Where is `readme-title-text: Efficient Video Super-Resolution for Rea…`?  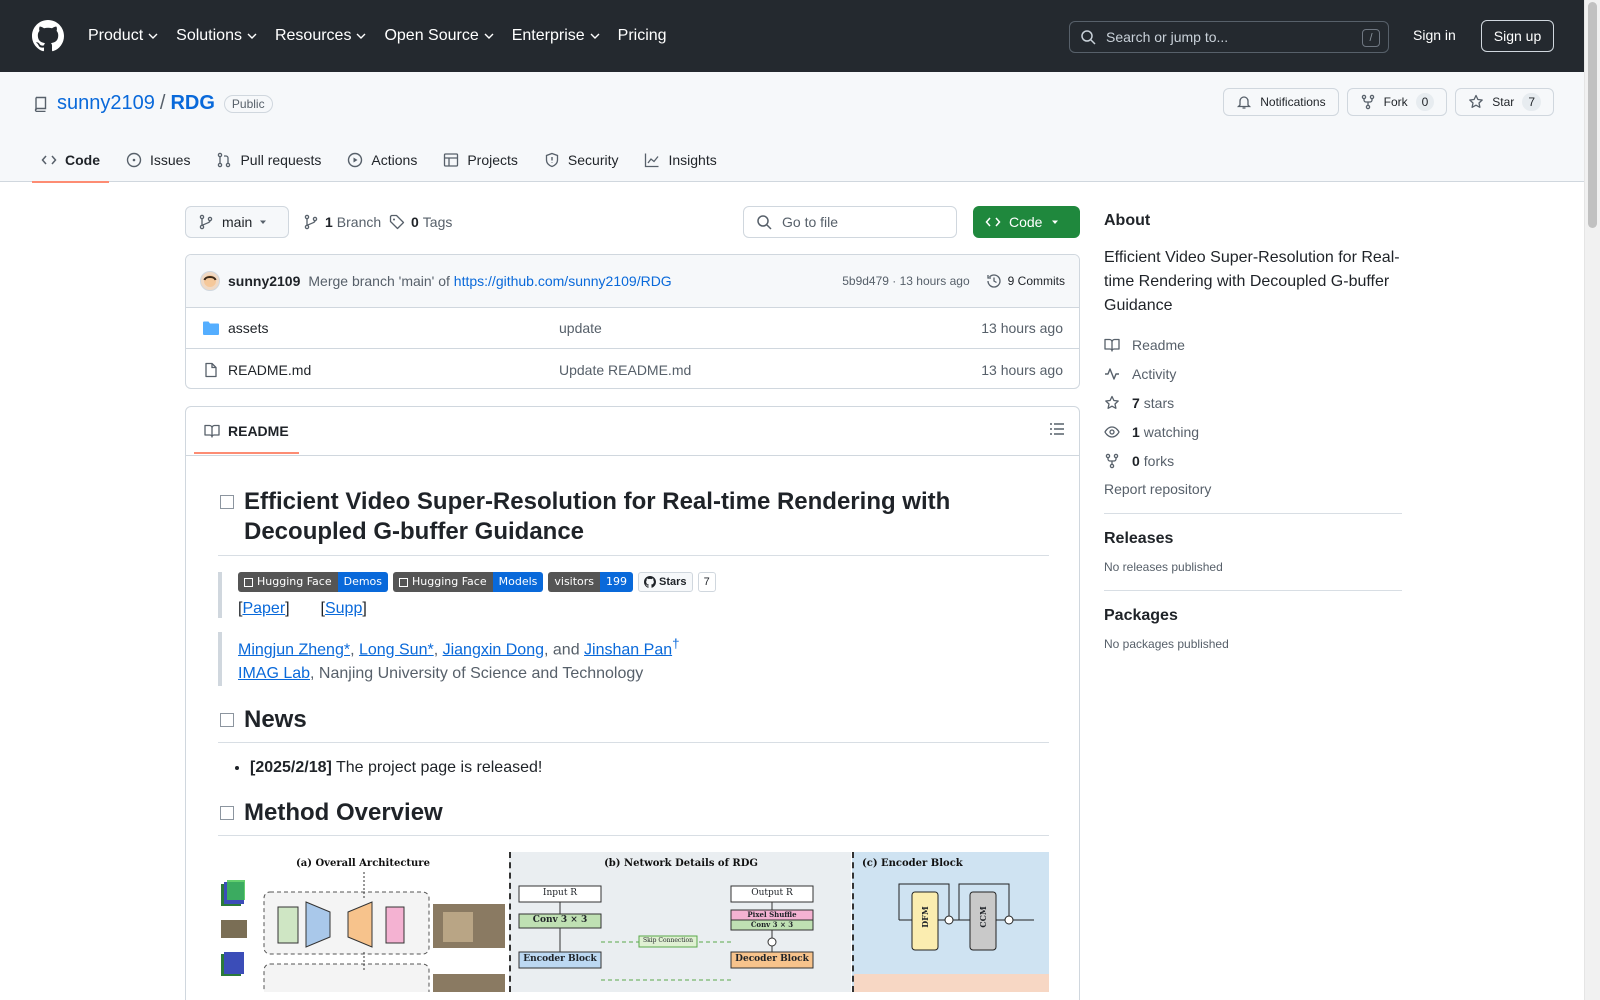
readme-title-text: Efficient Video Super-Resolution for Rea… is located at coordinates (597, 516).